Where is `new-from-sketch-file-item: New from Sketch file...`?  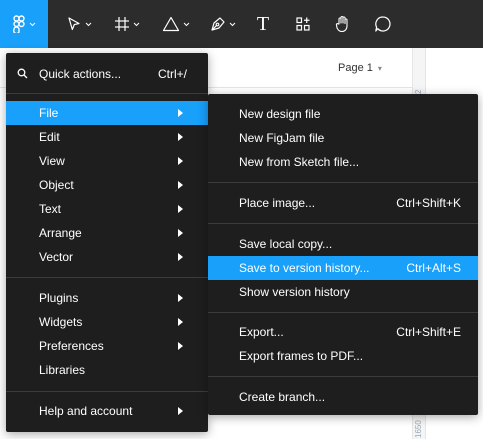
new-from-sketch-file-item: New from Sketch file... is located at coordinates (343, 162).